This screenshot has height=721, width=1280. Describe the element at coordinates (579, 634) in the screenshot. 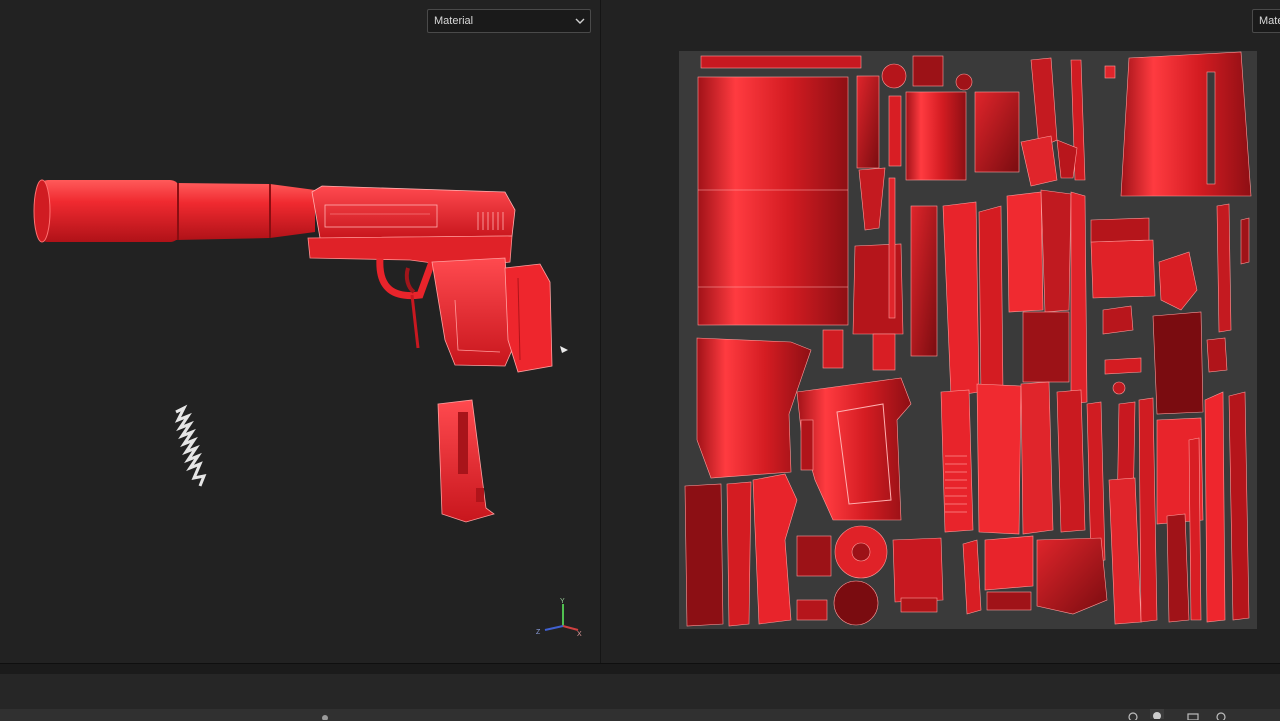

I see `axis-label-x: X` at that location.